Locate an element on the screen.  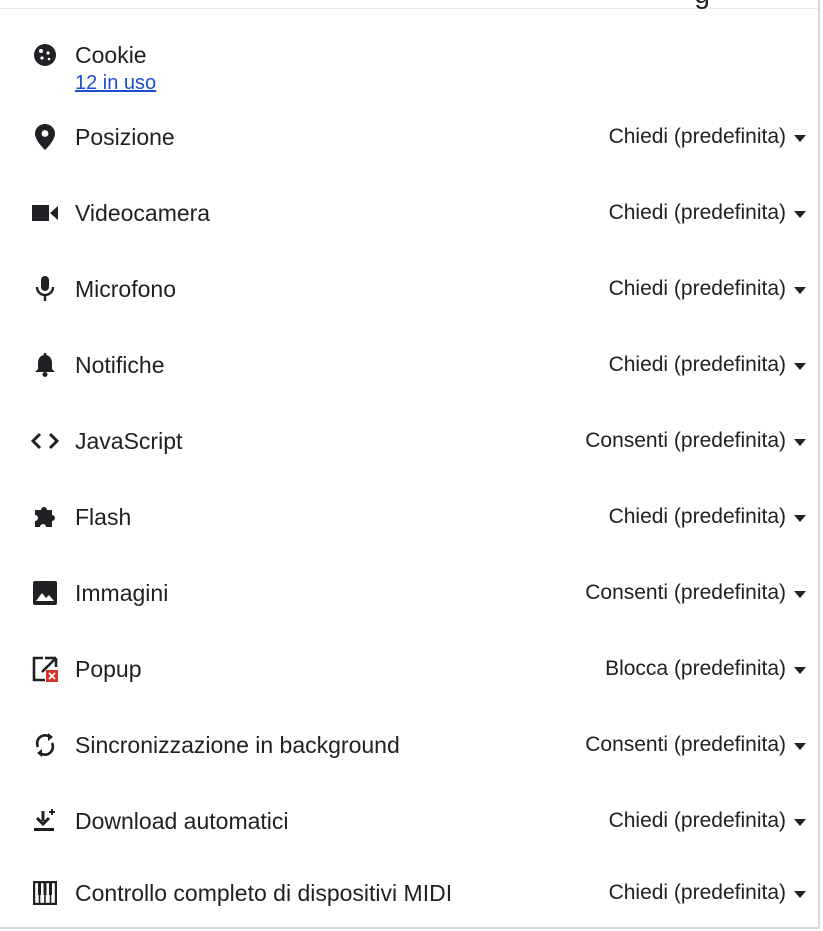
permission-dropdown: Blocca (predefinita) is located at coordinates (705, 669).